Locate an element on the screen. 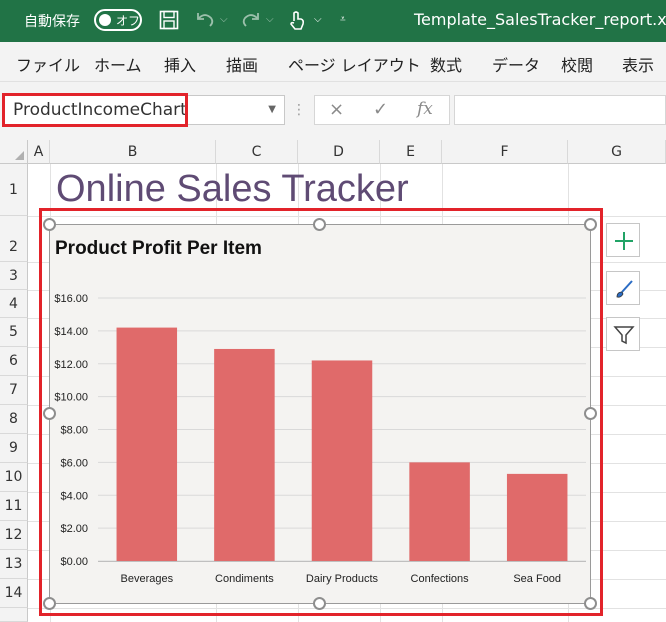 Image resolution: width=666 pixels, height=622 pixels. chart-elements-button is located at coordinates (623, 240).